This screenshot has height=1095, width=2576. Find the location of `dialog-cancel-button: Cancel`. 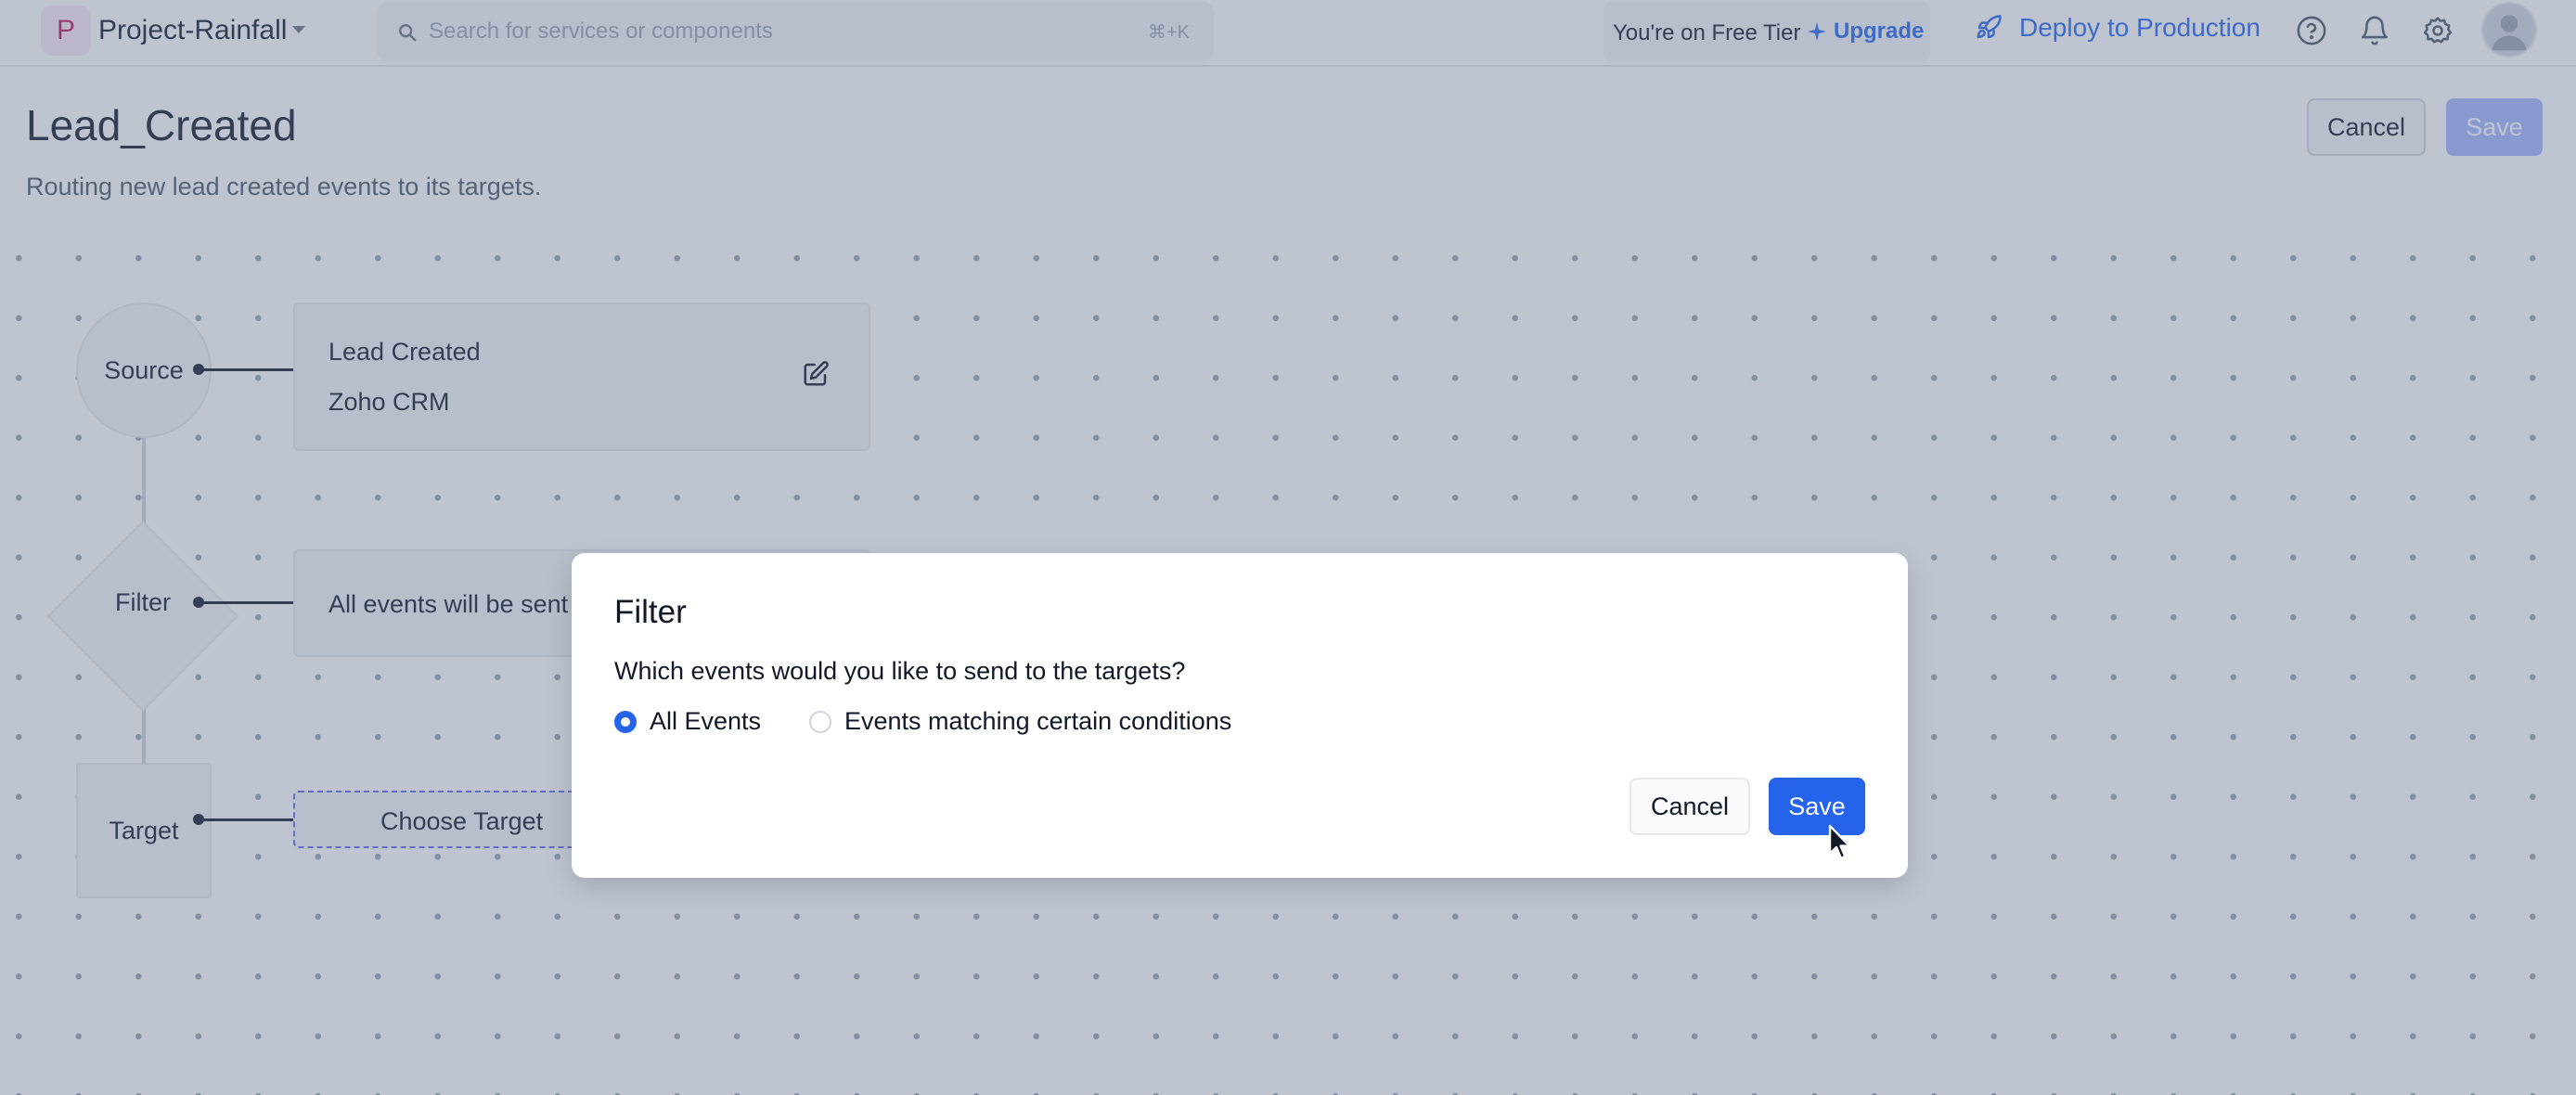

dialog-cancel-button: Cancel is located at coordinates (1689, 806).